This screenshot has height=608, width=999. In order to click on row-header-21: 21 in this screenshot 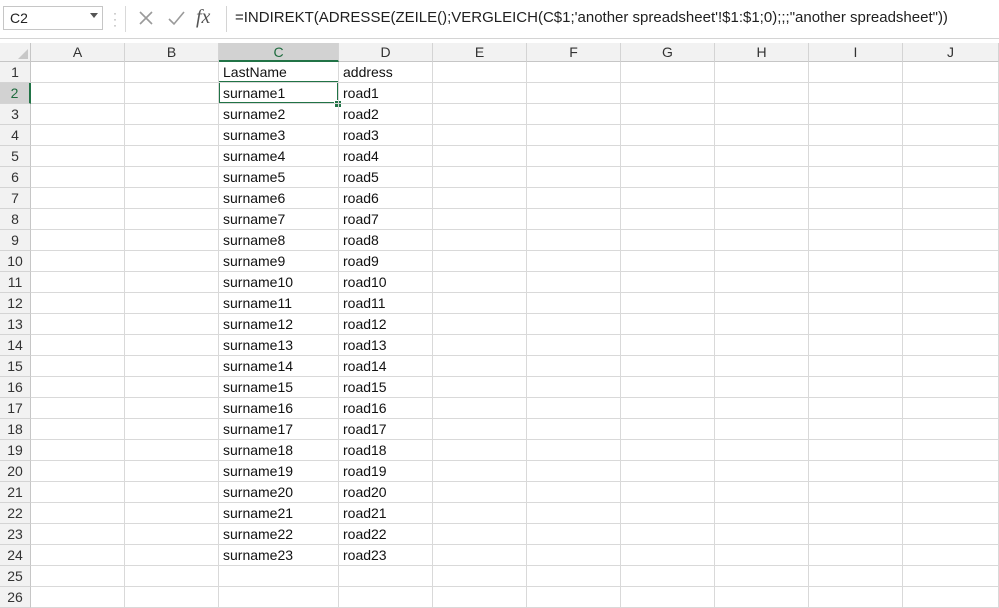, I will do `click(15, 492)`.